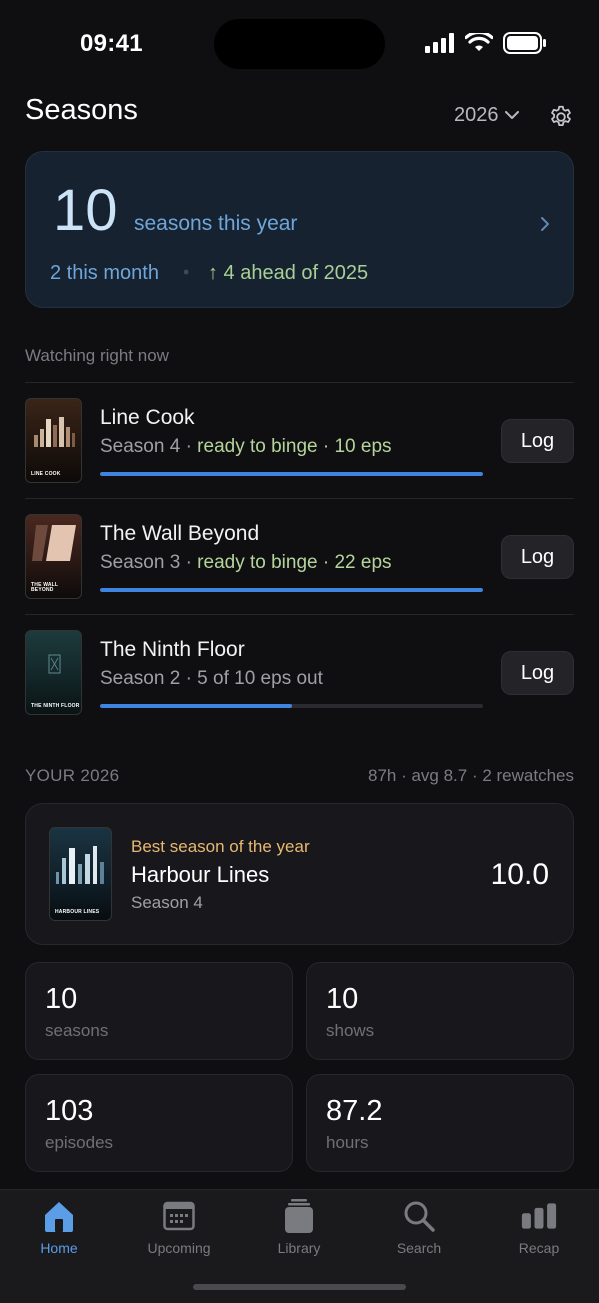 The image size is (599, 1303). Describe the element at coordinates (470, 775) in the screenshot. I see `year-summary-stats: 87h · avg 8.7 · 2 rewatches` at that location.